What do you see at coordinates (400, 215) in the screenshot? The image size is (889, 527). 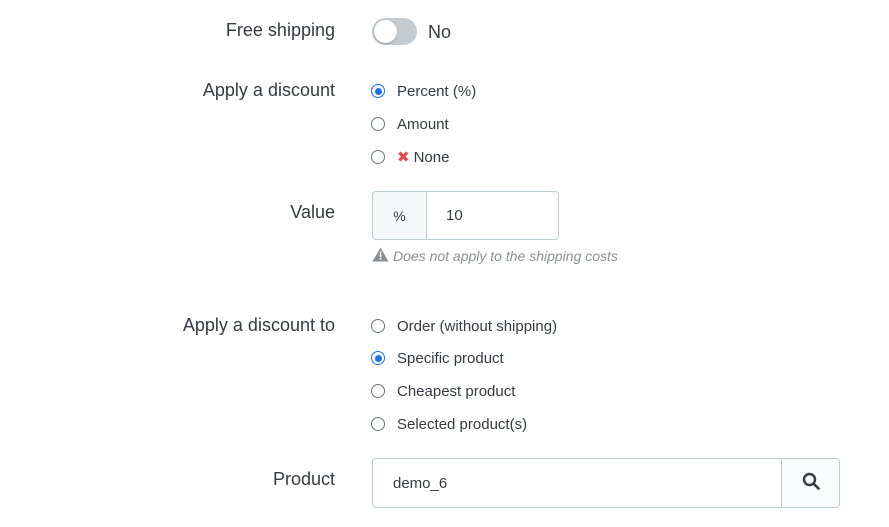 I see `percent-addon: %` at bounding box center [400, 215].